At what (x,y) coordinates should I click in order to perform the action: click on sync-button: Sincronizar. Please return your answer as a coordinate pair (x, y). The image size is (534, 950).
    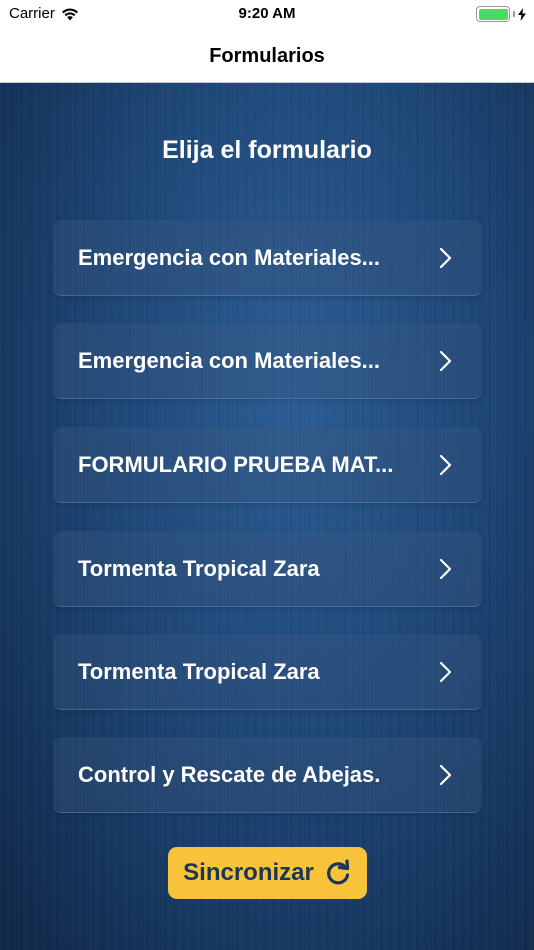
    Looking at the image, I should click on (267, 873).